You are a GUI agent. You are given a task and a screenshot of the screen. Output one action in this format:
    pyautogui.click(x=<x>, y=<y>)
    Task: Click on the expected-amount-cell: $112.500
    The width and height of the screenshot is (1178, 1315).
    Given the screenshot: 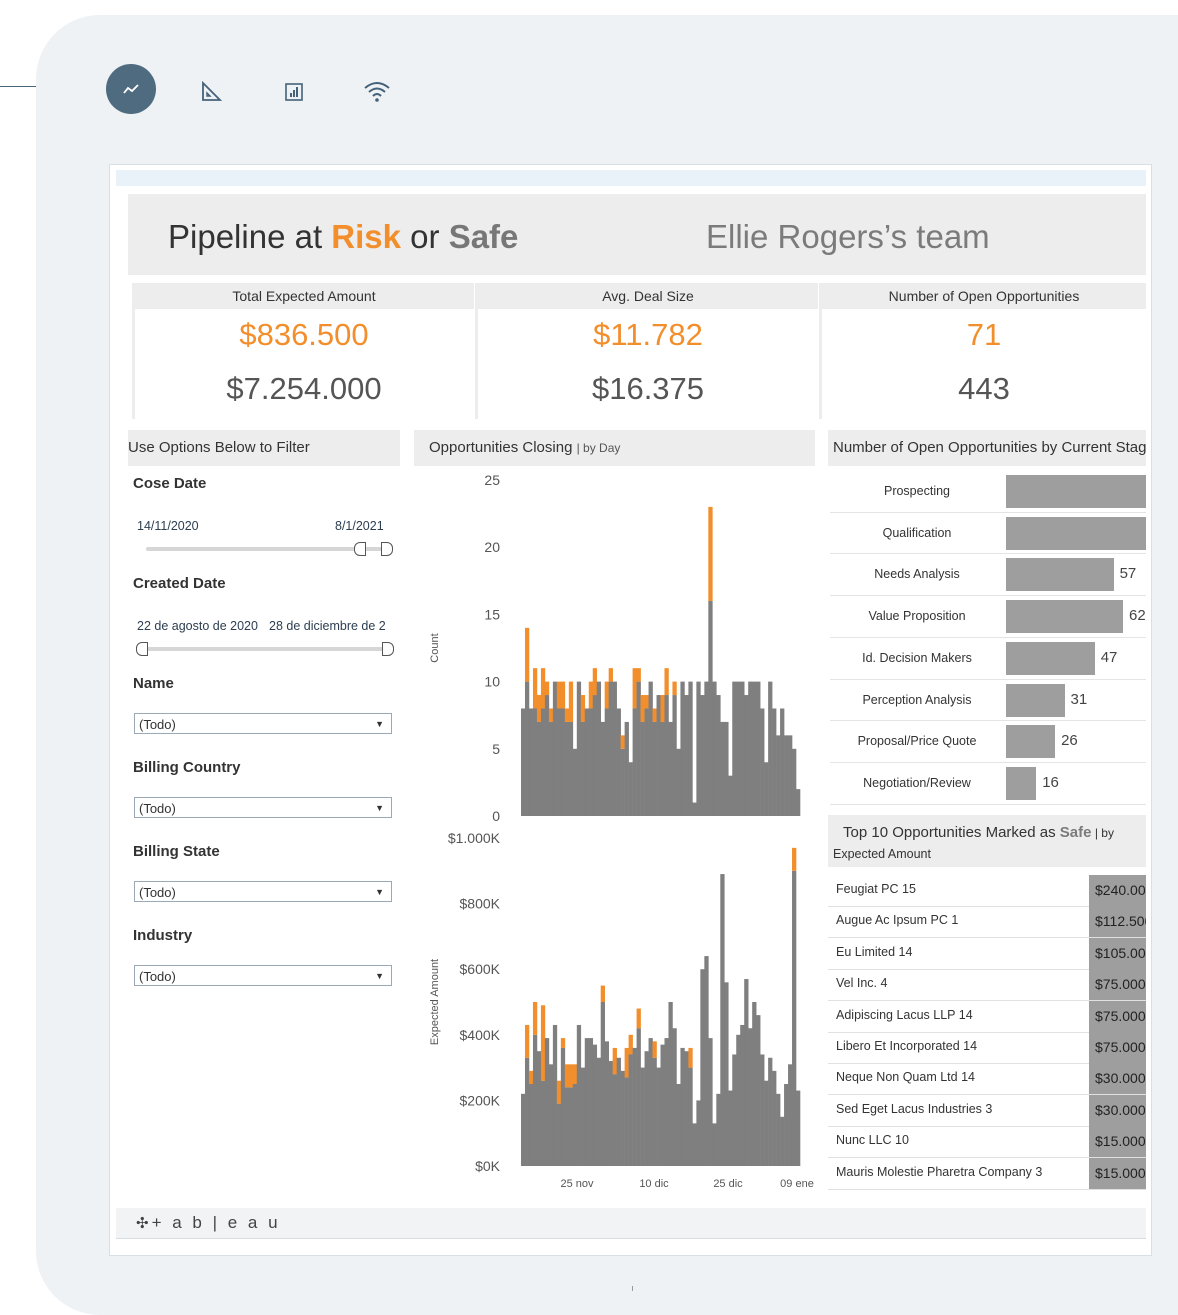 What is the action you would take?
    pyautogui.click(x=1117, y=922)
    